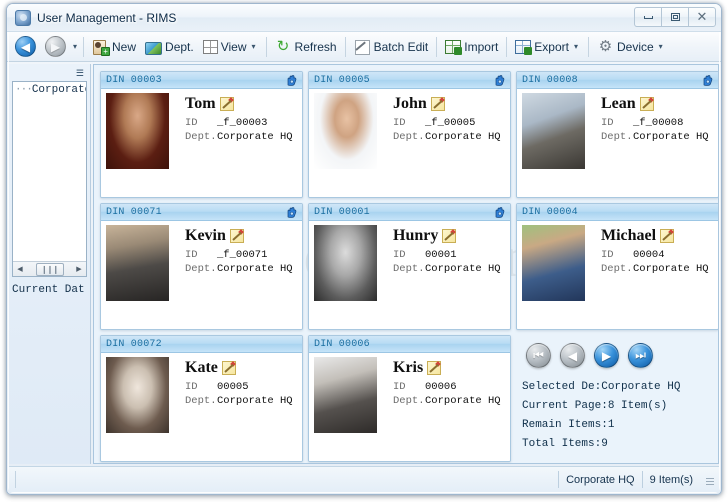 This screenshot has height=502, width=728. What do you see at coordinates (648, 17) in the screenshot?
I see `minimize-button` at bounding box center [648, 17].